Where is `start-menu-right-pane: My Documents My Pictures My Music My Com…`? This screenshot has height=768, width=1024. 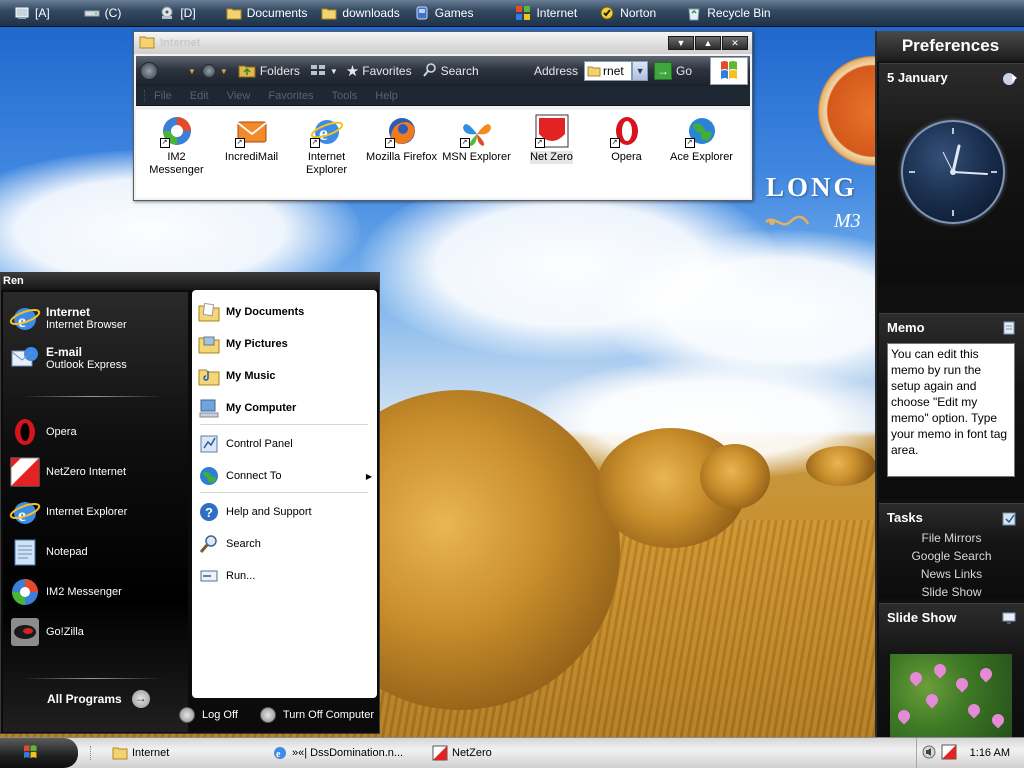 start-menu-right-pane: My Documents My Pictures My Music My Com… is located at coordinates (284, 494).